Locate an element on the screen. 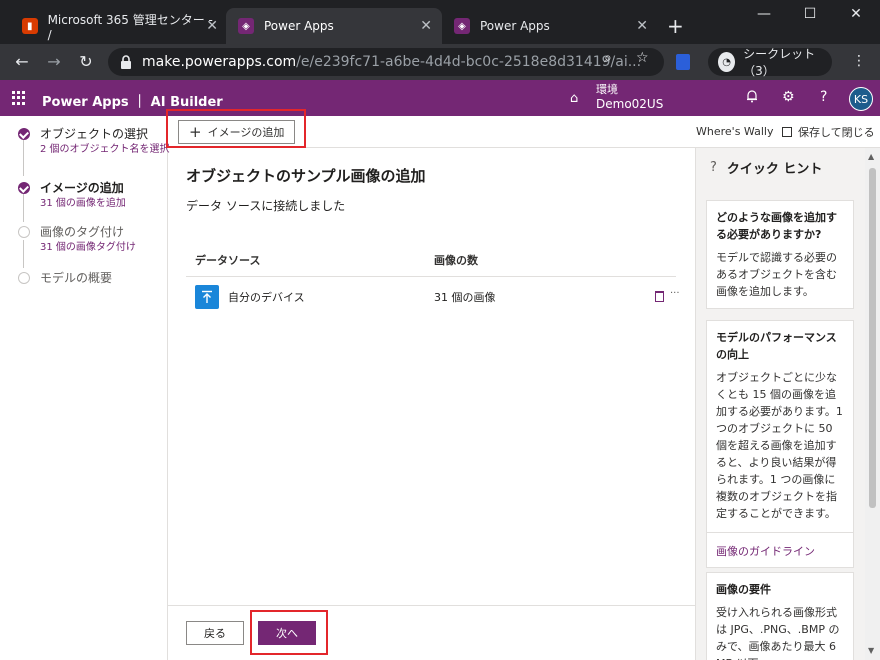 The height and width of the screenshot is (660, 880). row-image-count: 31 個の画像 is located at coordinates (465, 297).